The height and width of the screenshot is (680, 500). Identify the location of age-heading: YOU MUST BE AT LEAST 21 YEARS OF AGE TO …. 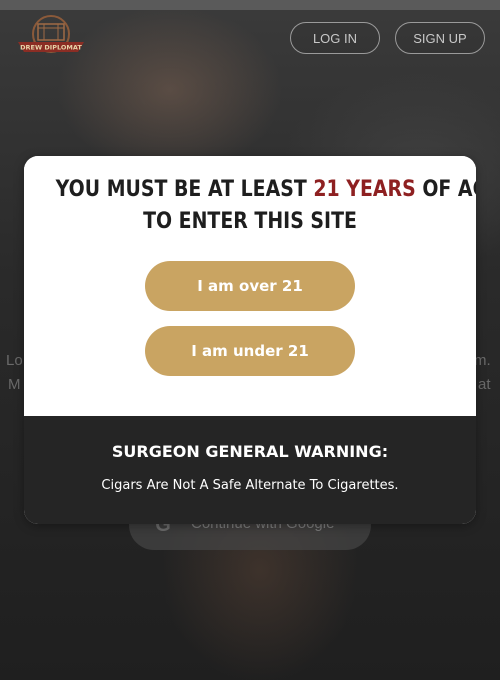
(250, 206).